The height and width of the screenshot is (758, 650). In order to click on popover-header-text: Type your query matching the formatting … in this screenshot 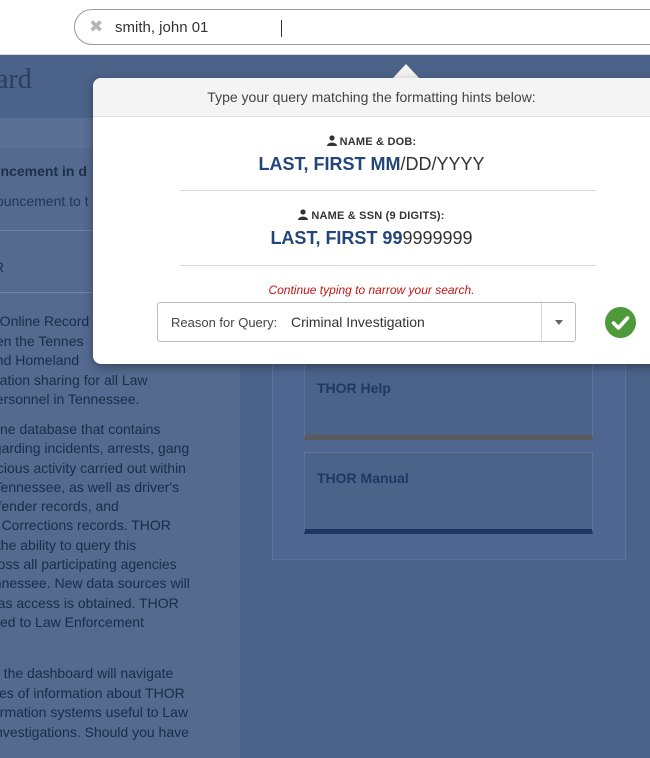, I will do `click(371, 97)`.